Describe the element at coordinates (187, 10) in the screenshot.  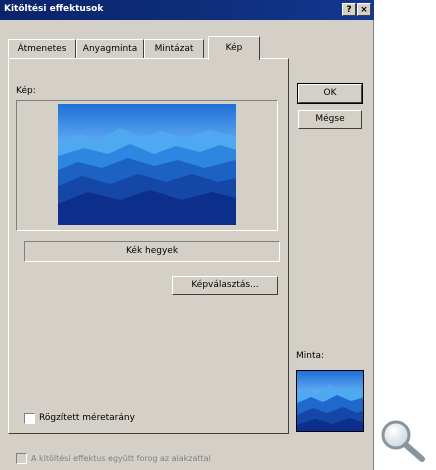
I see `title-bar: Kitöltési effektusok ? ×` at that location.